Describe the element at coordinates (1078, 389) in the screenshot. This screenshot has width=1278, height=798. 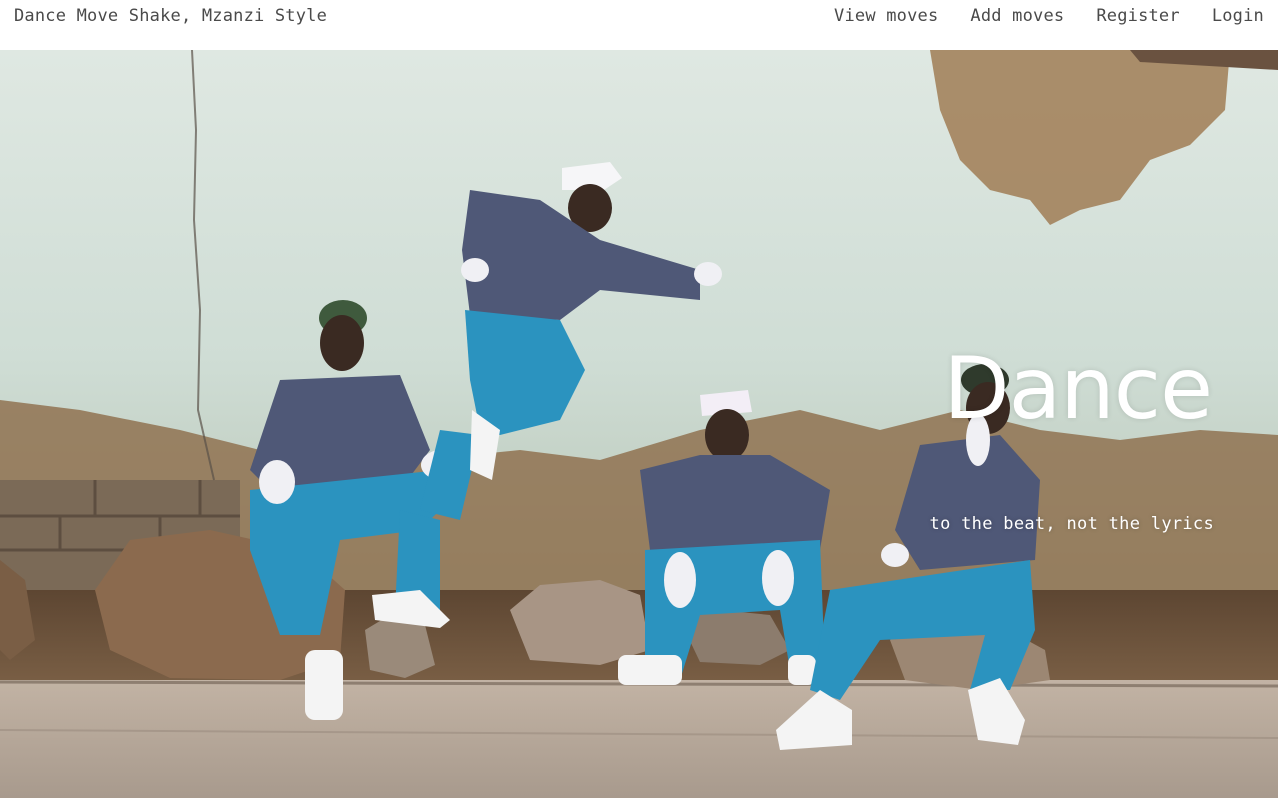
I see `hero-title: Dance` at that location.